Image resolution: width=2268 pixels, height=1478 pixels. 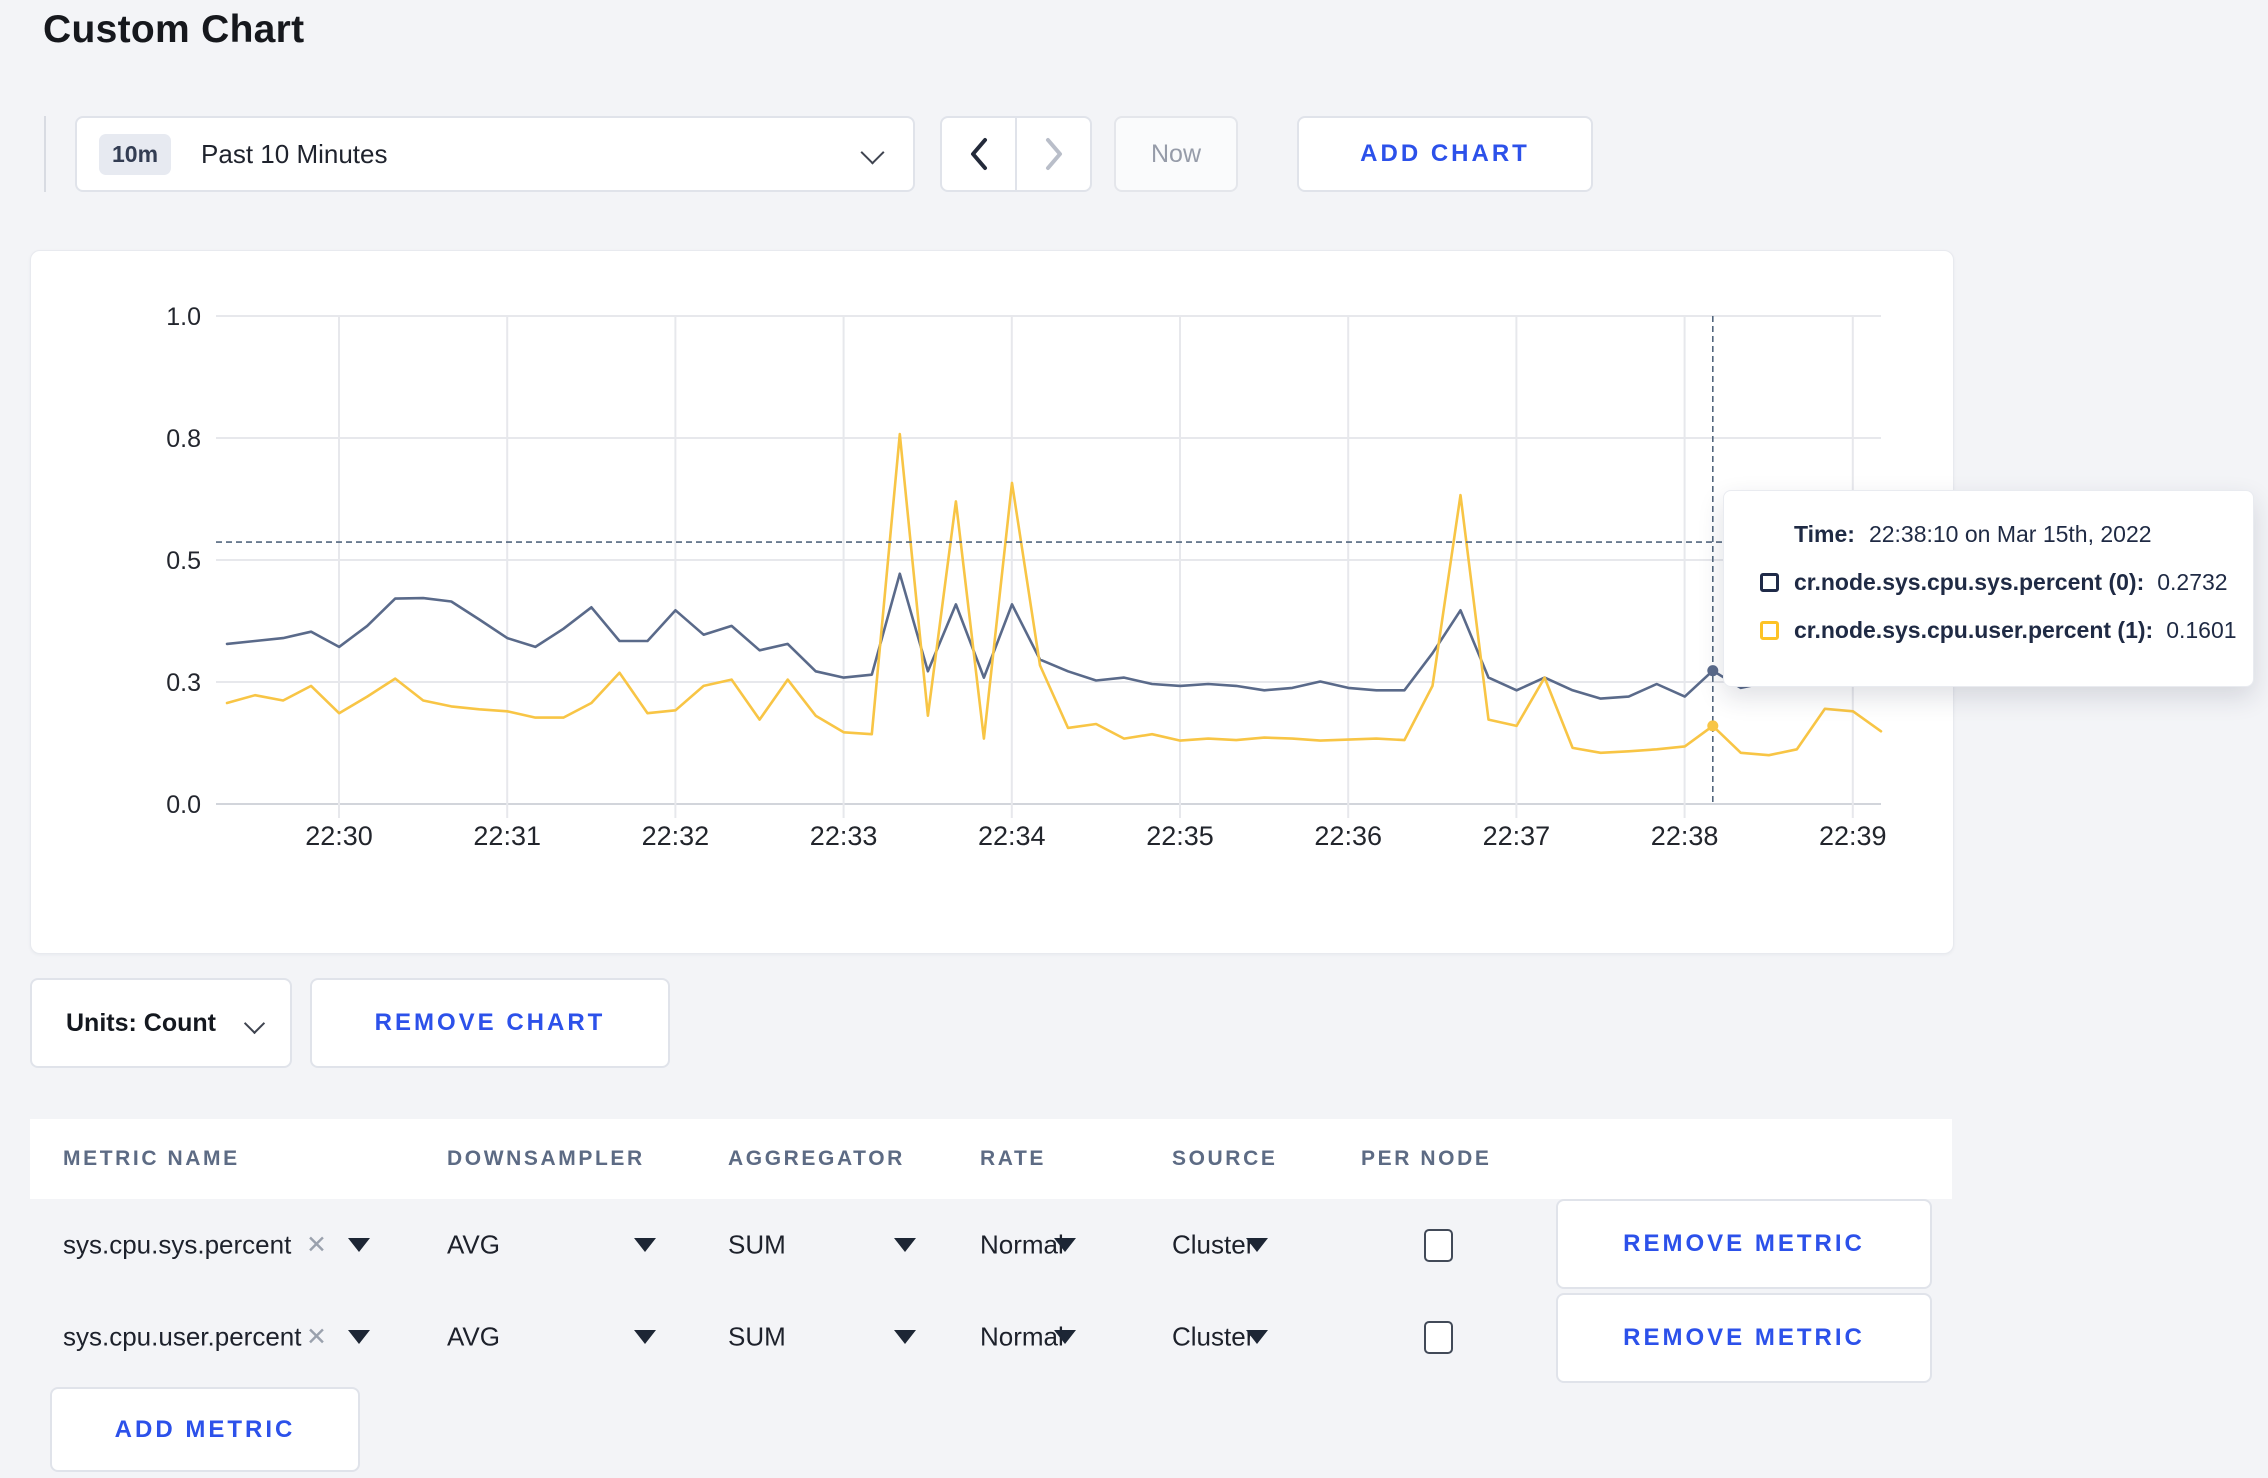 I want to click on tooltip-time-label: Time:, so click(x=1824, y=534).